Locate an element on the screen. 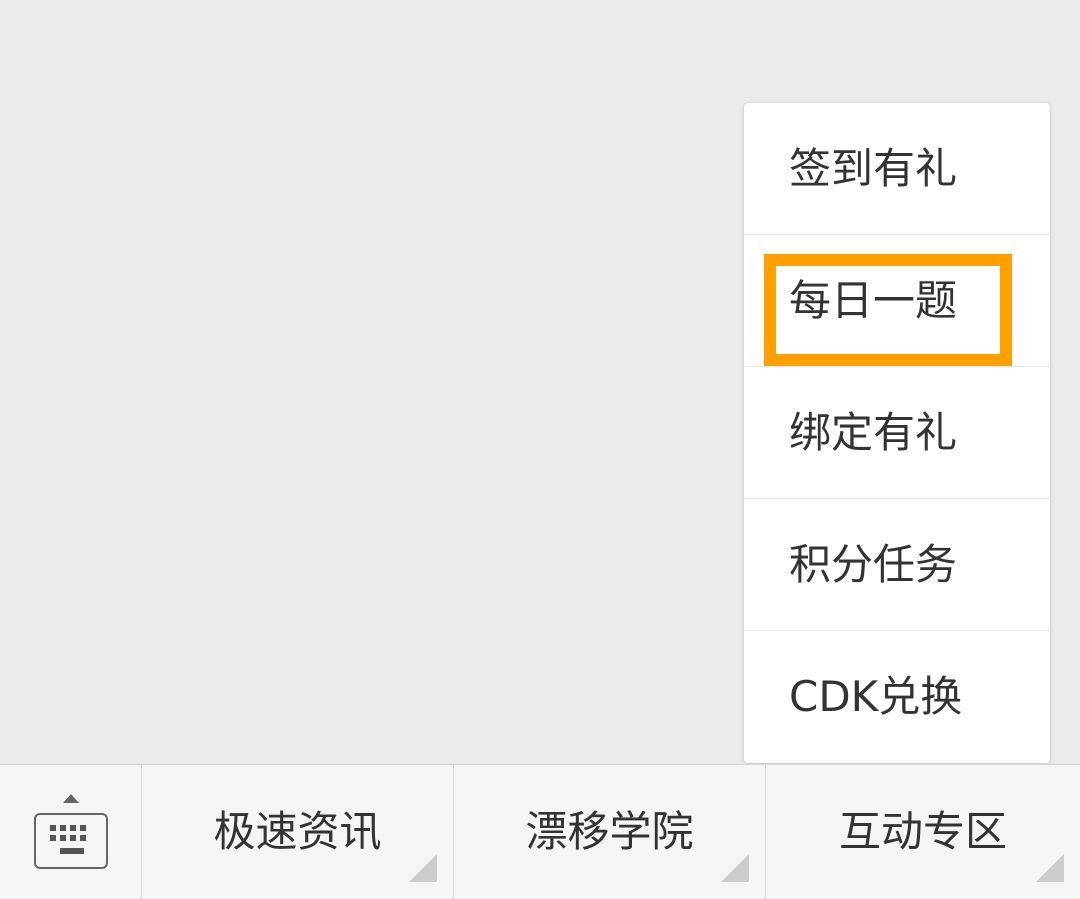 This screenshot has height=899, width=1080. keyboard-icon is located at coordinates (71, 841).